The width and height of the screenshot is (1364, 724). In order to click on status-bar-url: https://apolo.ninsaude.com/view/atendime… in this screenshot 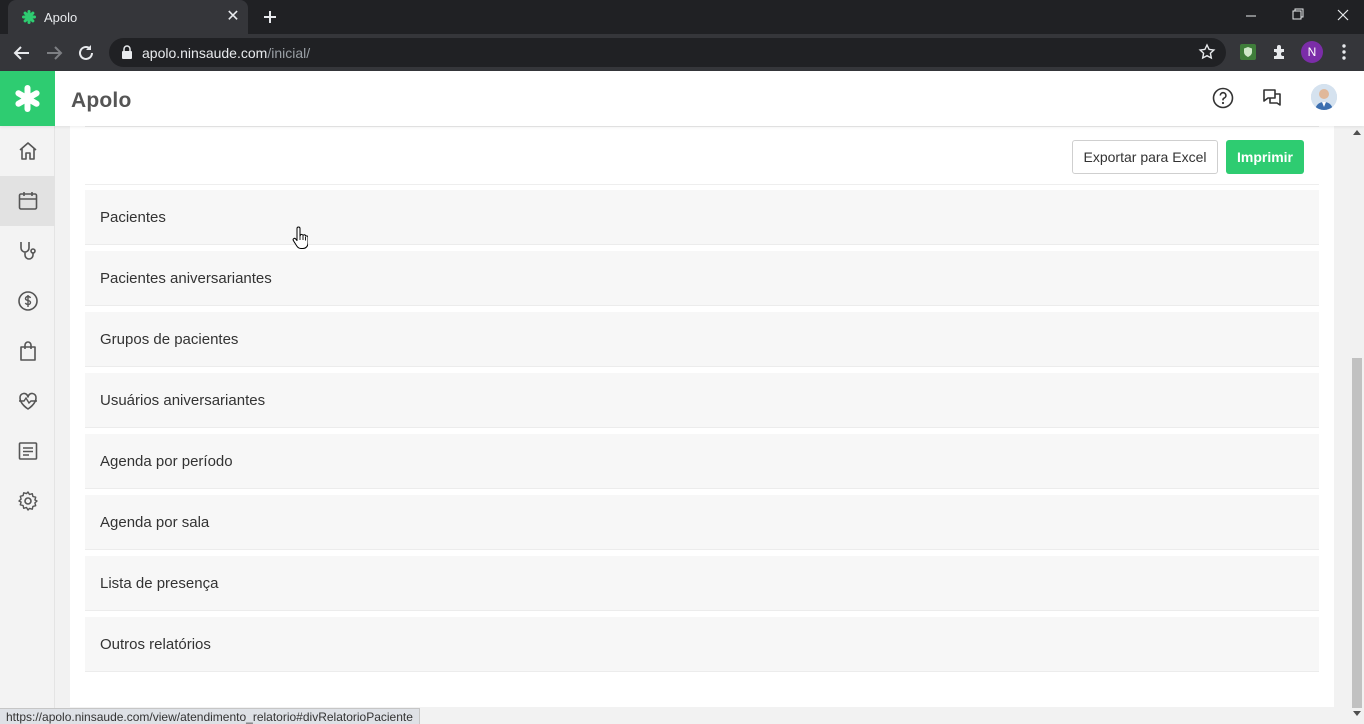, I will do `click(210, 716)`.